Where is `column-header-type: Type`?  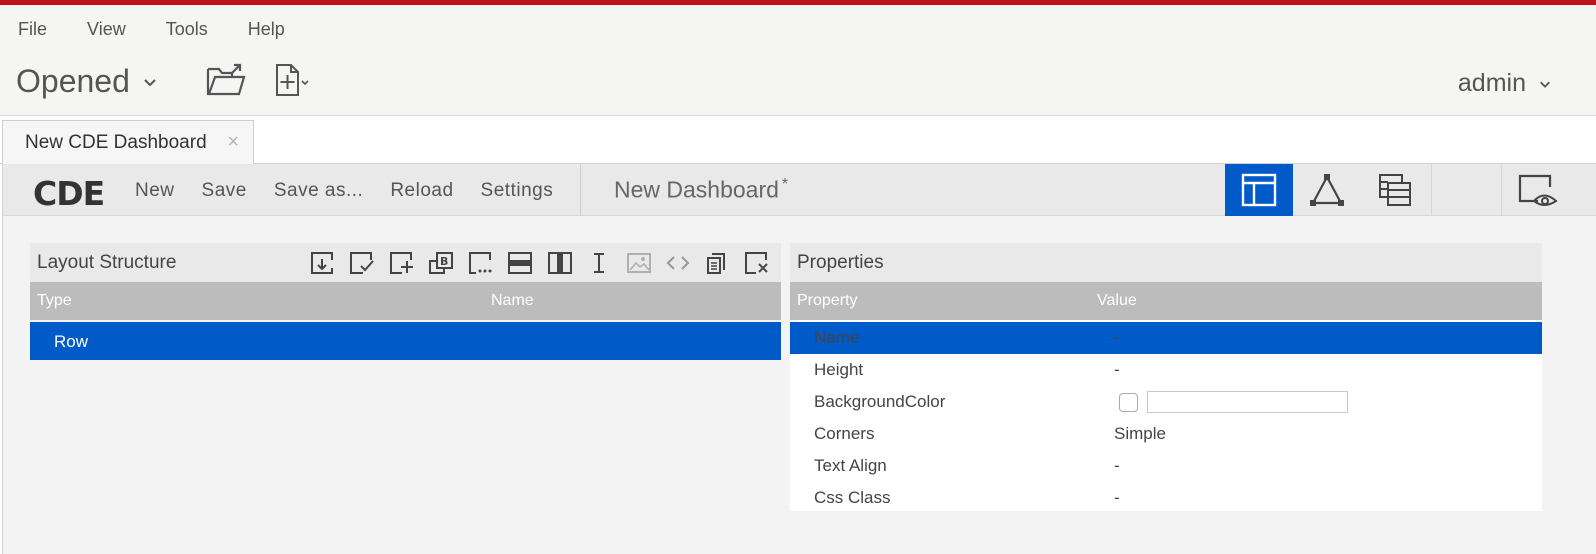
column-header-type: Type is located at coordinates (54, 301).